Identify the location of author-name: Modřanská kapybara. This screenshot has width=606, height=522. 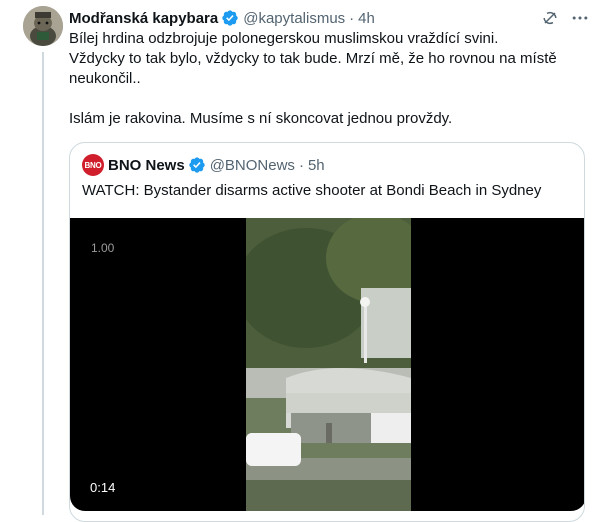
(143, 18).